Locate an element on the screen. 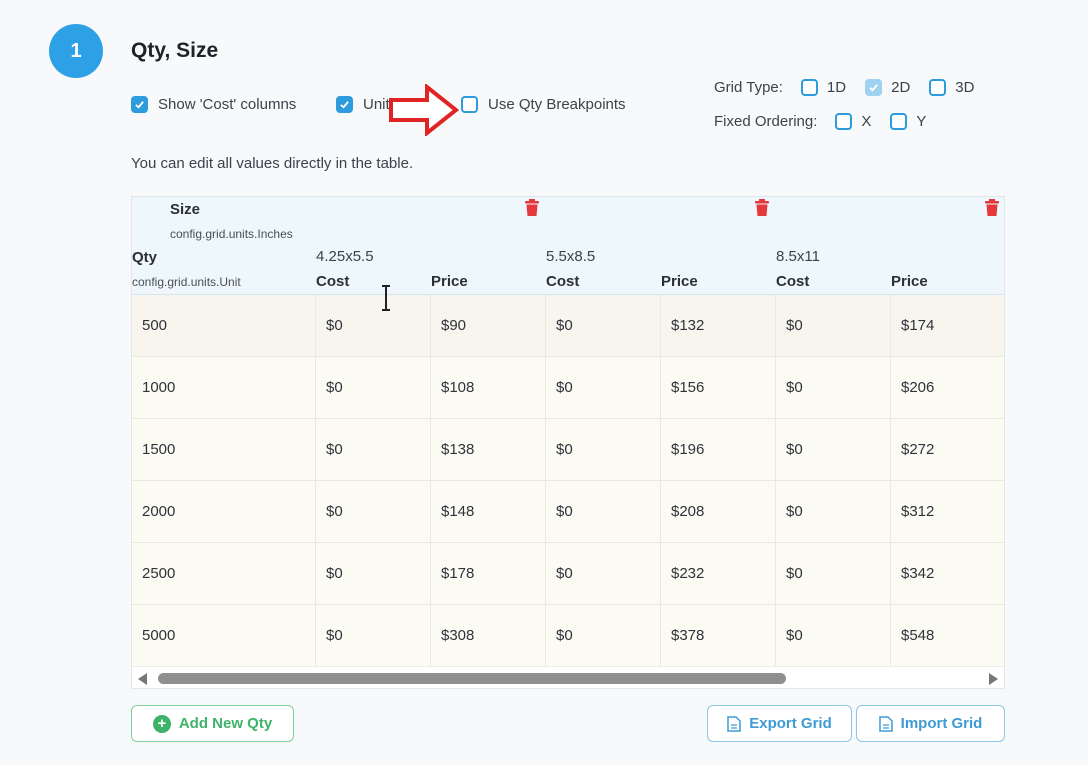 The height and width of the screenshot is (765, 1088). price-cell: $206 is located at coordinates (947, 387).